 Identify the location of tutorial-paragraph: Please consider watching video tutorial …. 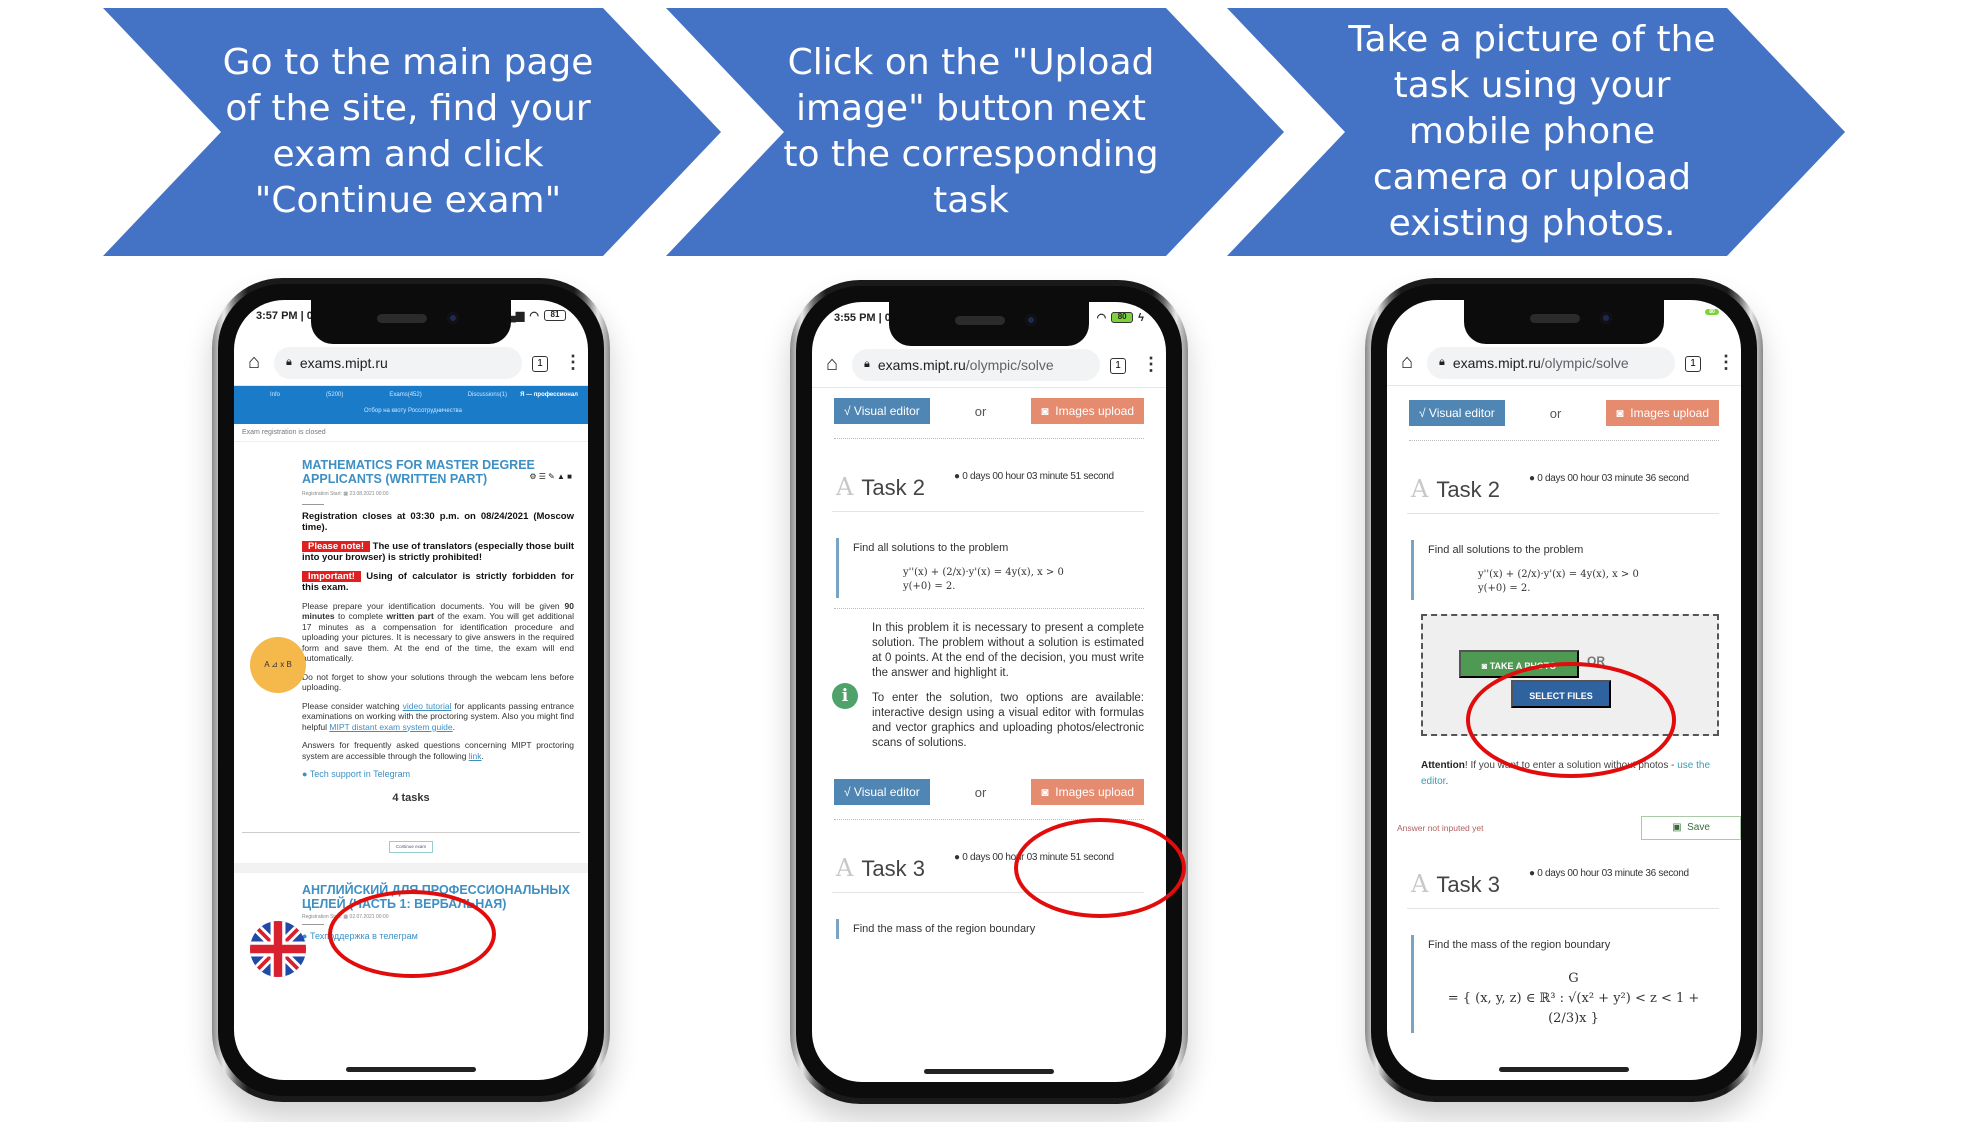
(438, 717).